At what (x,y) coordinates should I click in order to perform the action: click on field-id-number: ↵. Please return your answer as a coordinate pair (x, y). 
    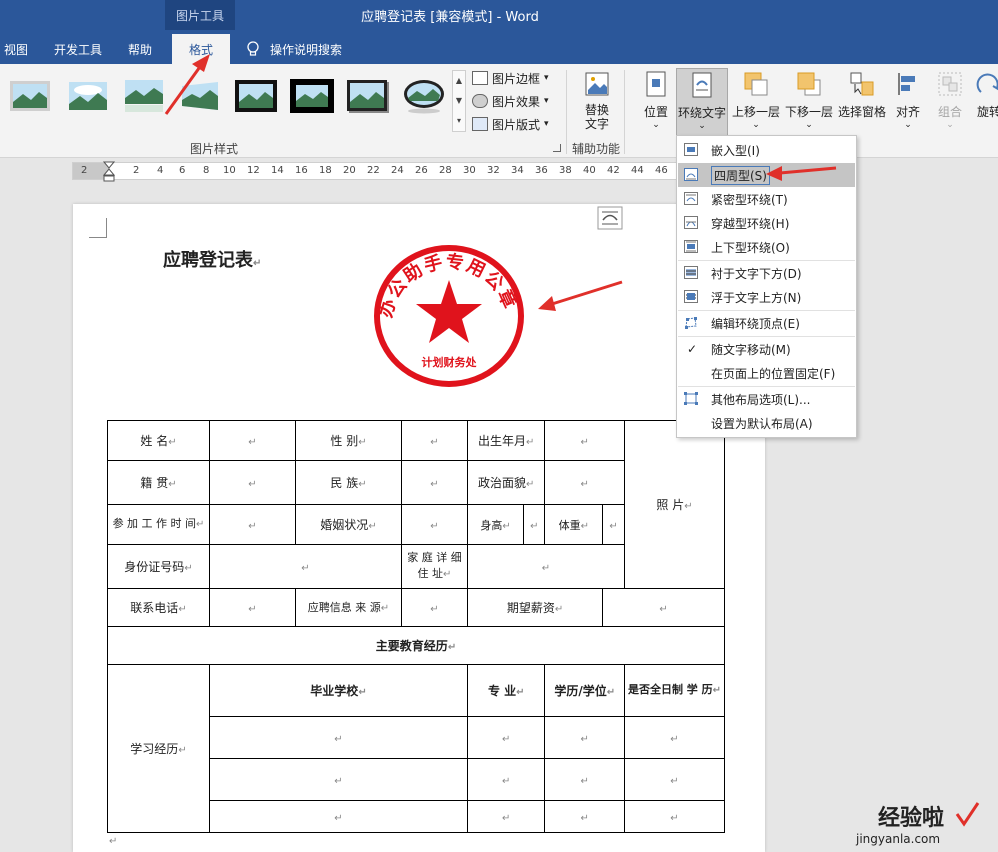
    Looking at the image, I should click on (305, 566).